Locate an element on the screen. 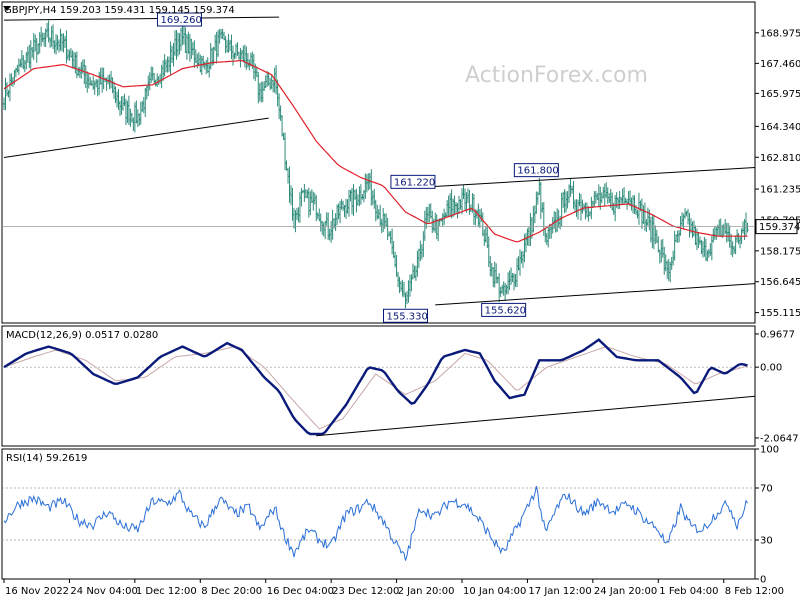 The image size is (800, 604). price-tick-label: 167.460 is located at coordinates (780, 64).